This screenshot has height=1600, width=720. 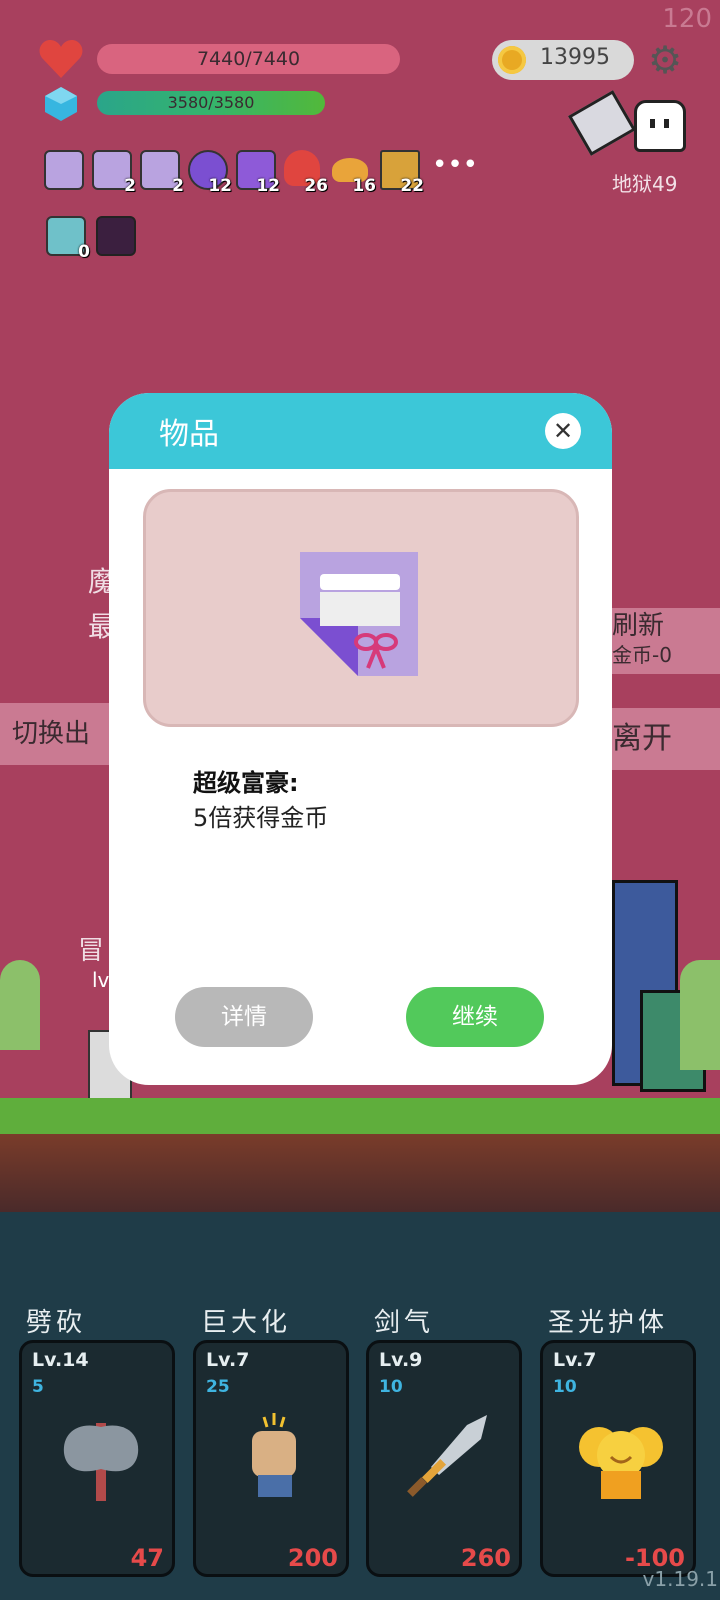 What do you see at coordinates (455, 165) in the screenshot?
I see `more-items-icon: •••` at bounding box center [455, 165].